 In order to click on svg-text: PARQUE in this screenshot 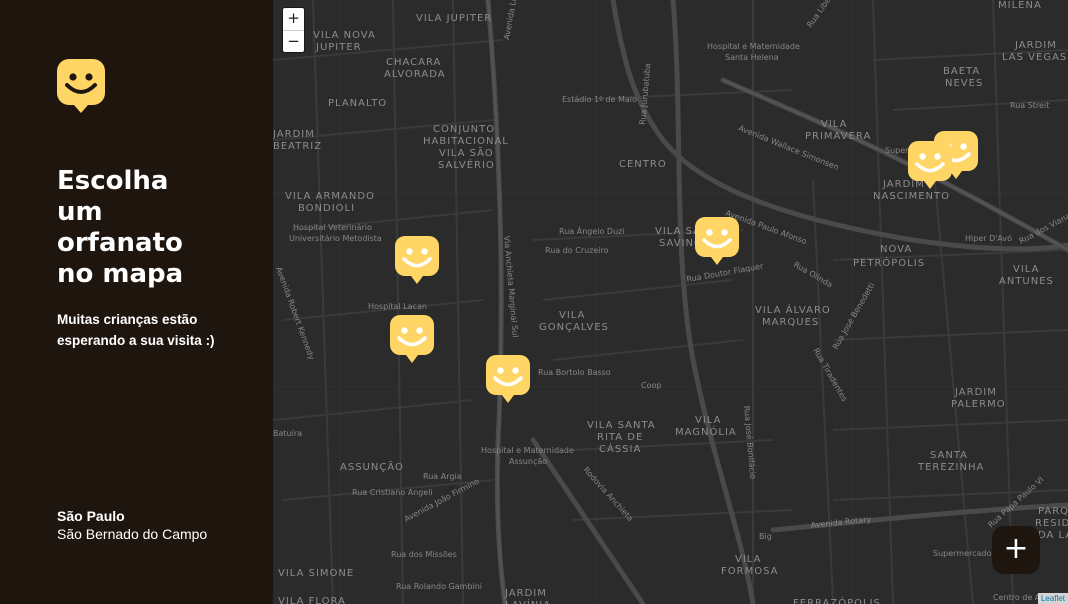, I will do `click(1053, 511)`.